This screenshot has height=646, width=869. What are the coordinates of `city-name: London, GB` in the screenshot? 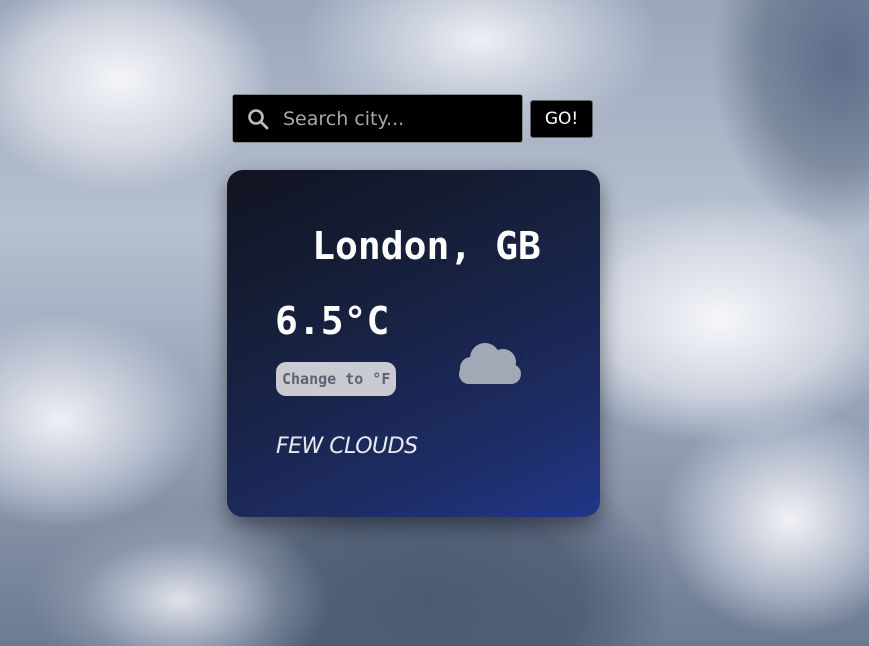 It's located at (426, 246).